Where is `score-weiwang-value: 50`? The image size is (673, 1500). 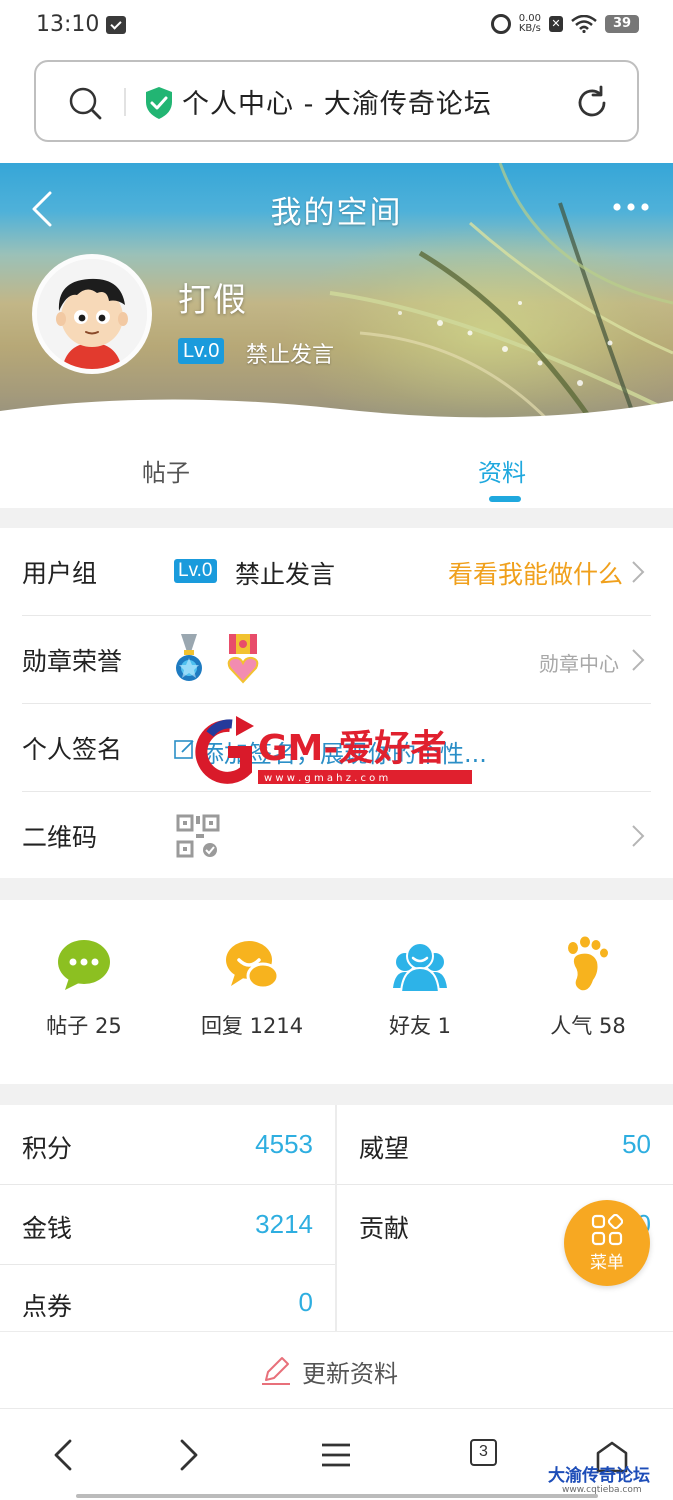 score-weiwang-value: 50 is located at coordinates (636, 1144).